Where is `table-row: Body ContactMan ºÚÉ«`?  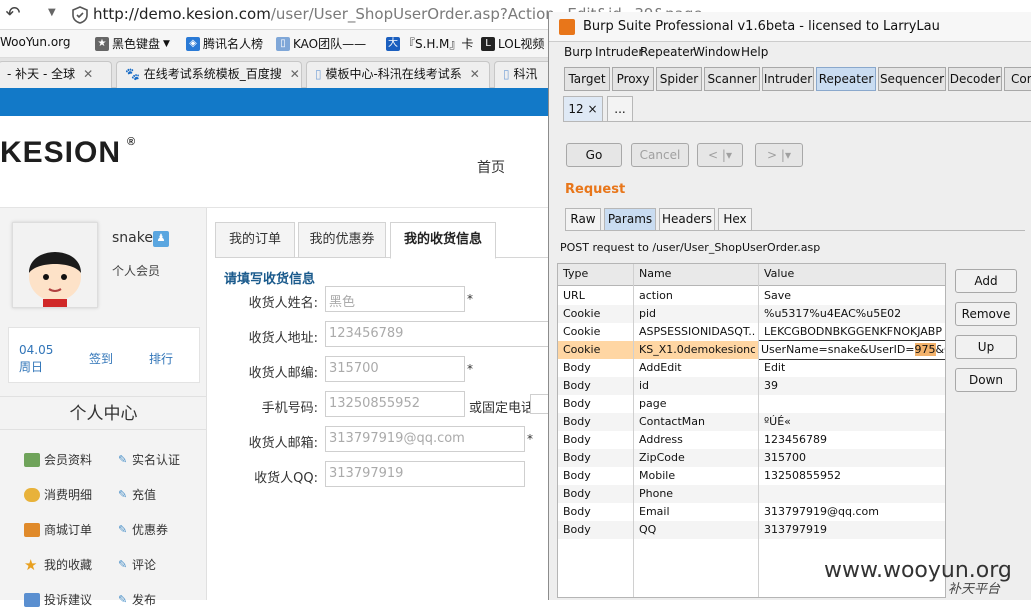 table-row: Body ContactMan ºÚÉ« is located at coordinates (751, 422).